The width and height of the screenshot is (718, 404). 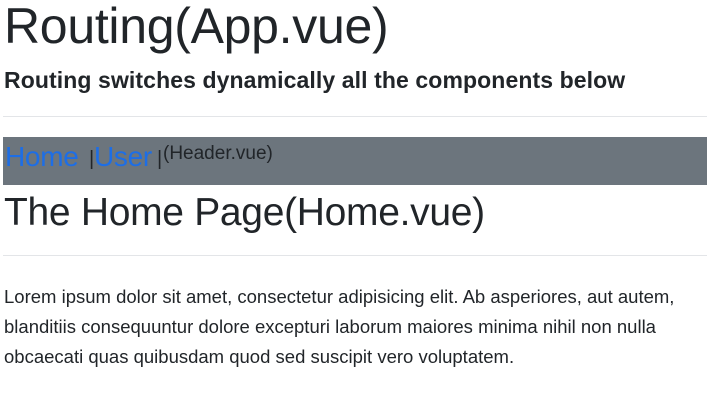 I want to click on divider-top, so click(x=355, y=116).